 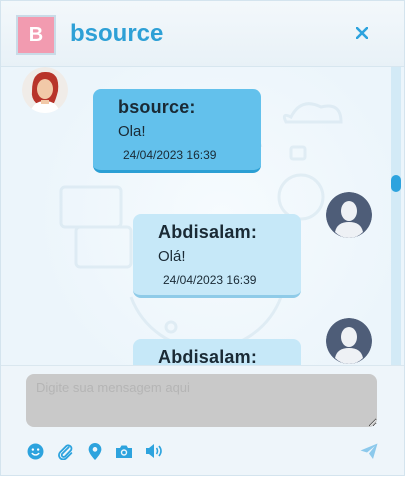 I want to click on location-button, so click(x=95, y=451).